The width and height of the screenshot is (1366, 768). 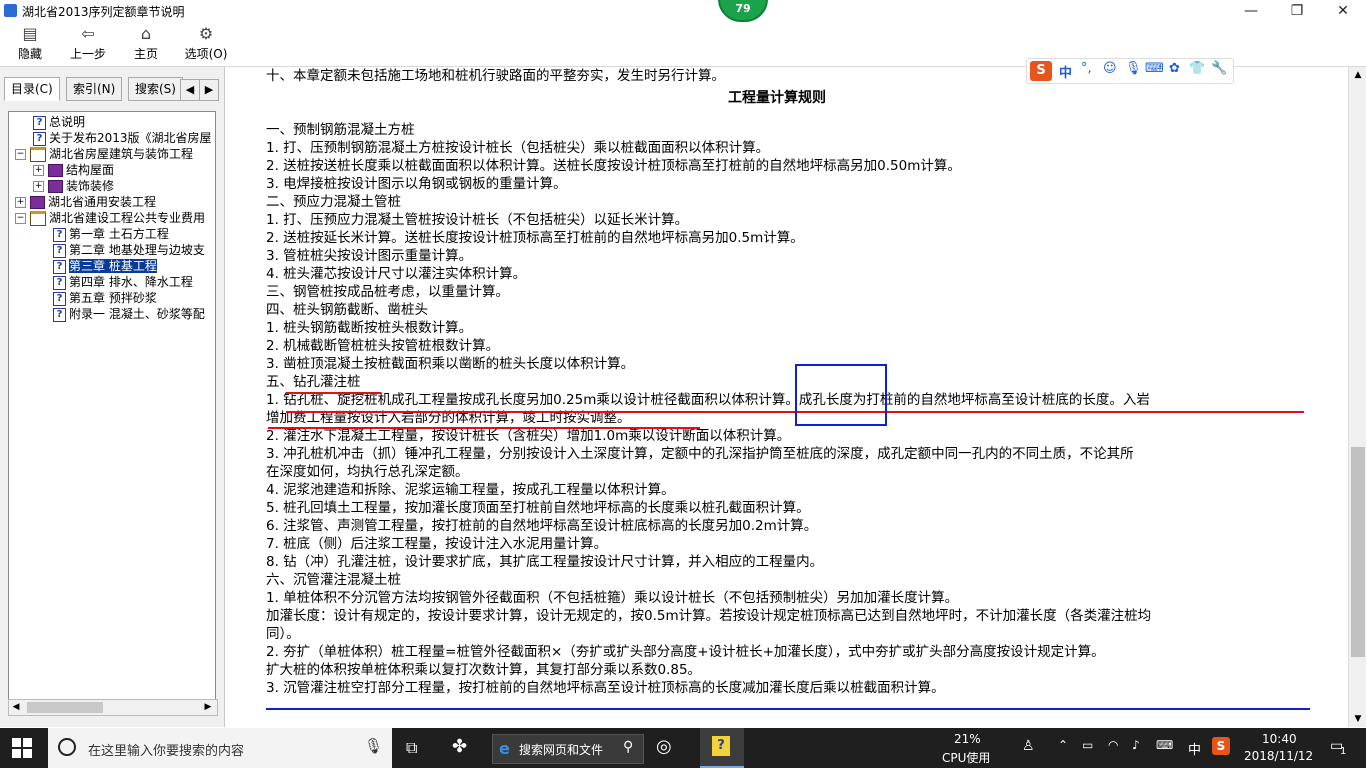 I want to click on clock-time: 10:40, so click(x=1279, y=739).